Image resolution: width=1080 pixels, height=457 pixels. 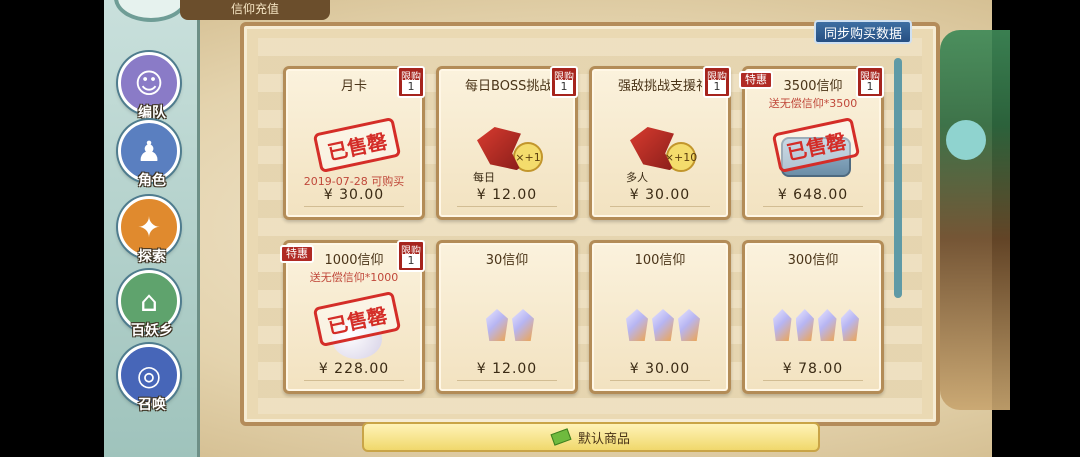 What do you see at coordinates (507, 143) in the screenshot?
I see `shop-item-card: 每日BOSS挑战礼 限购 1 ×+1 每日 ¥ 12.00` at bounding box center [507, 143].